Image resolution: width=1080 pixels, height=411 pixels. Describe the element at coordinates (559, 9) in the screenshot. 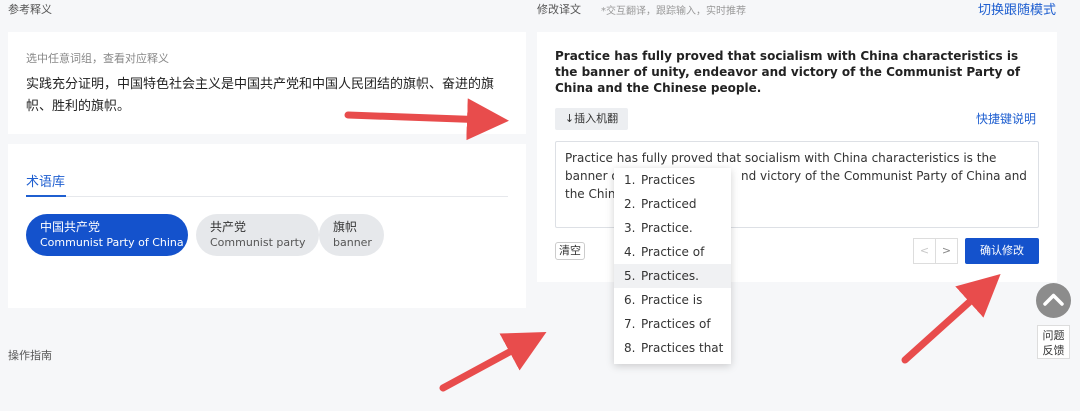

I see `edit-section-label: 修改译文` at that location.